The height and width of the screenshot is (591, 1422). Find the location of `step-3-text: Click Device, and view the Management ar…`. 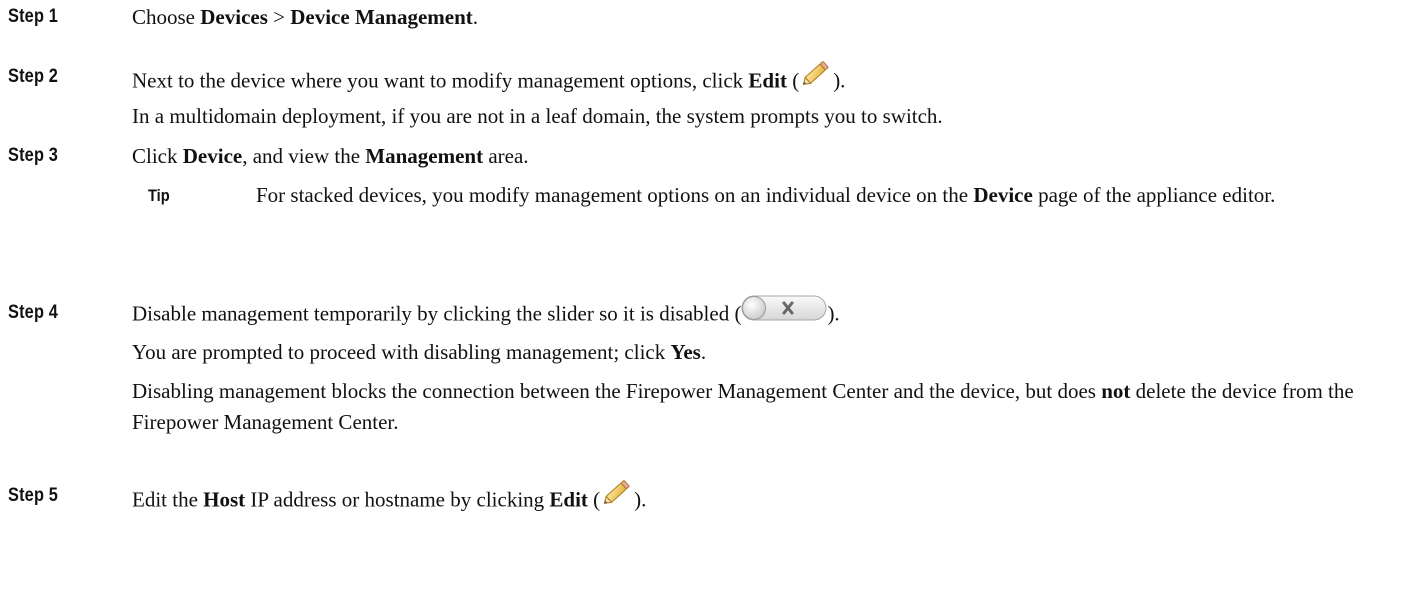

step-3-text: Click Device, and view the Management ar… is located at coordinates (330, 156).